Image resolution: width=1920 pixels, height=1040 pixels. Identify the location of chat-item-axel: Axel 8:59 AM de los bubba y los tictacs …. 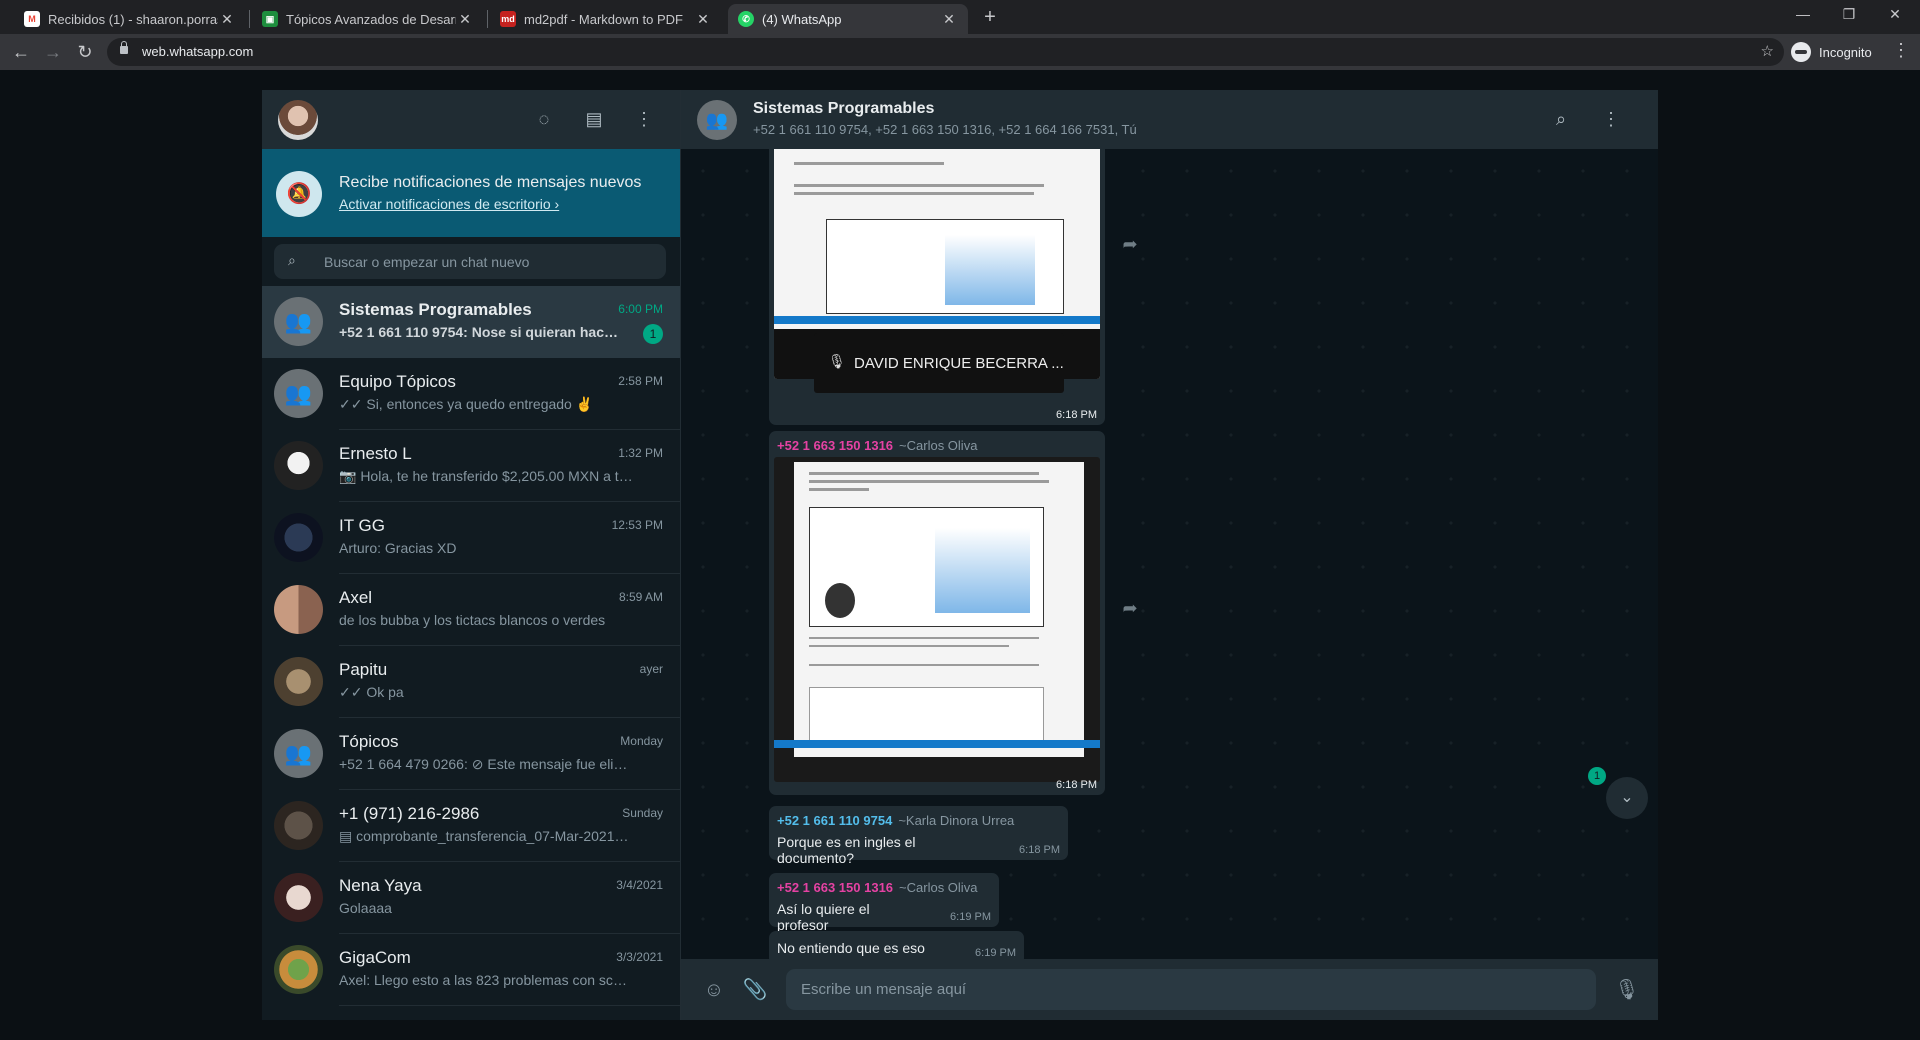
(471, 610).